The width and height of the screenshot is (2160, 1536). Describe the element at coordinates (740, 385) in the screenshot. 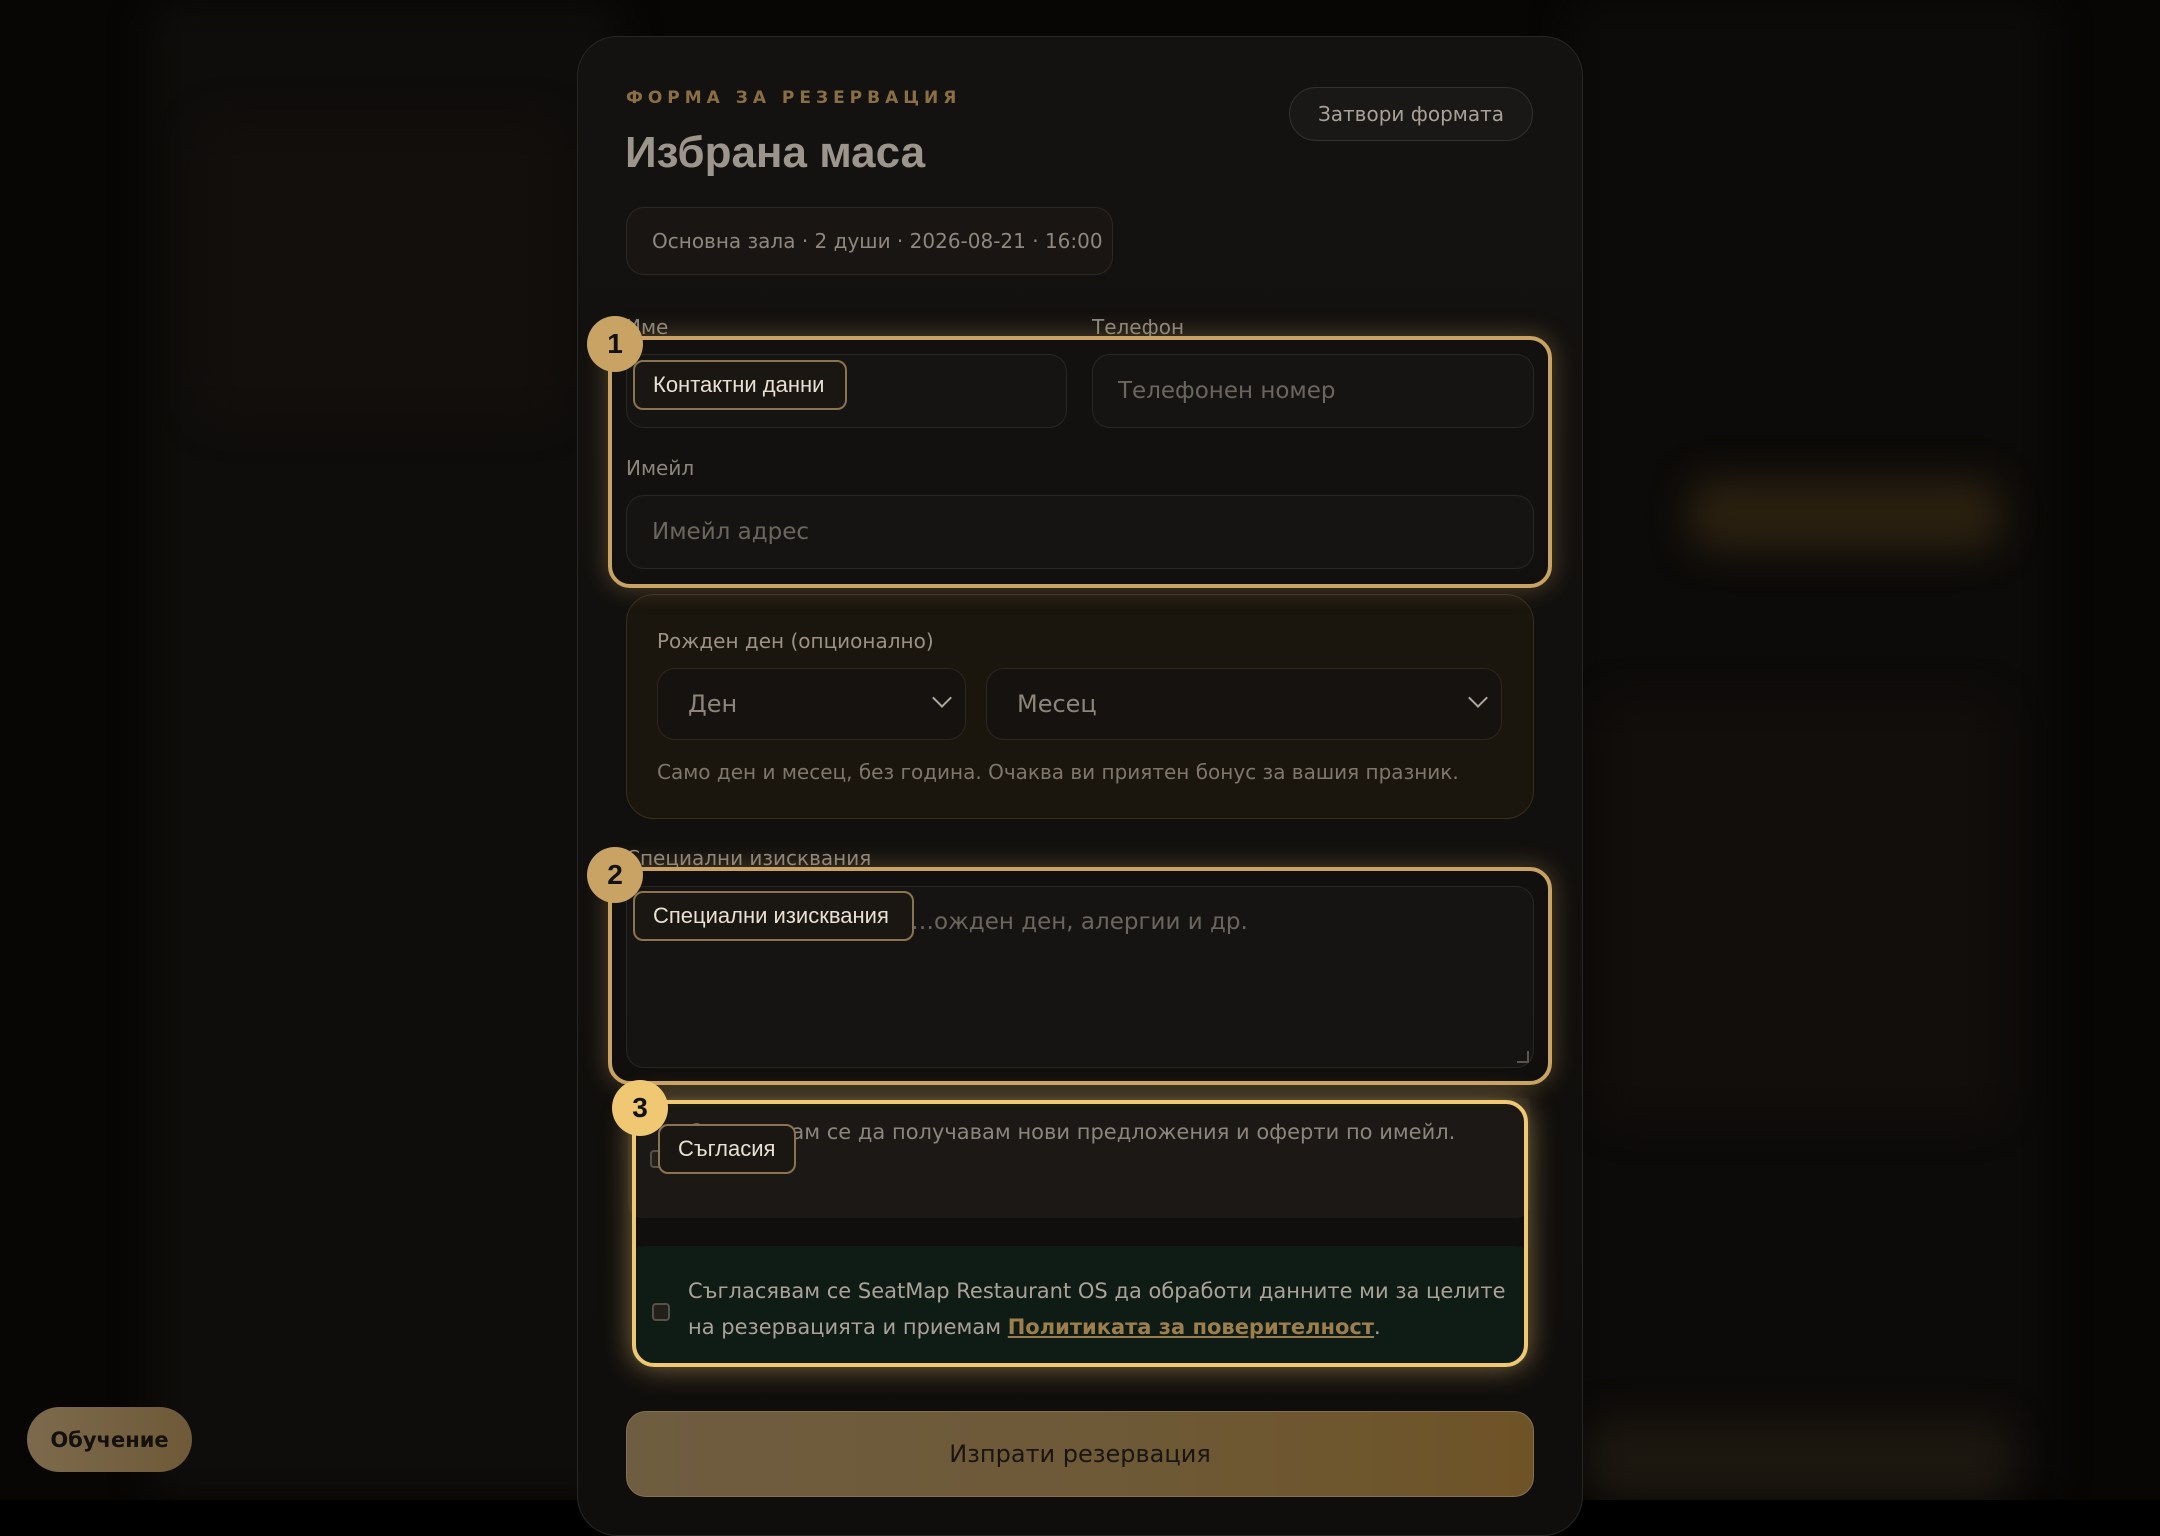

I see `tour-tooltip-contact: Контактни данни` at that location.